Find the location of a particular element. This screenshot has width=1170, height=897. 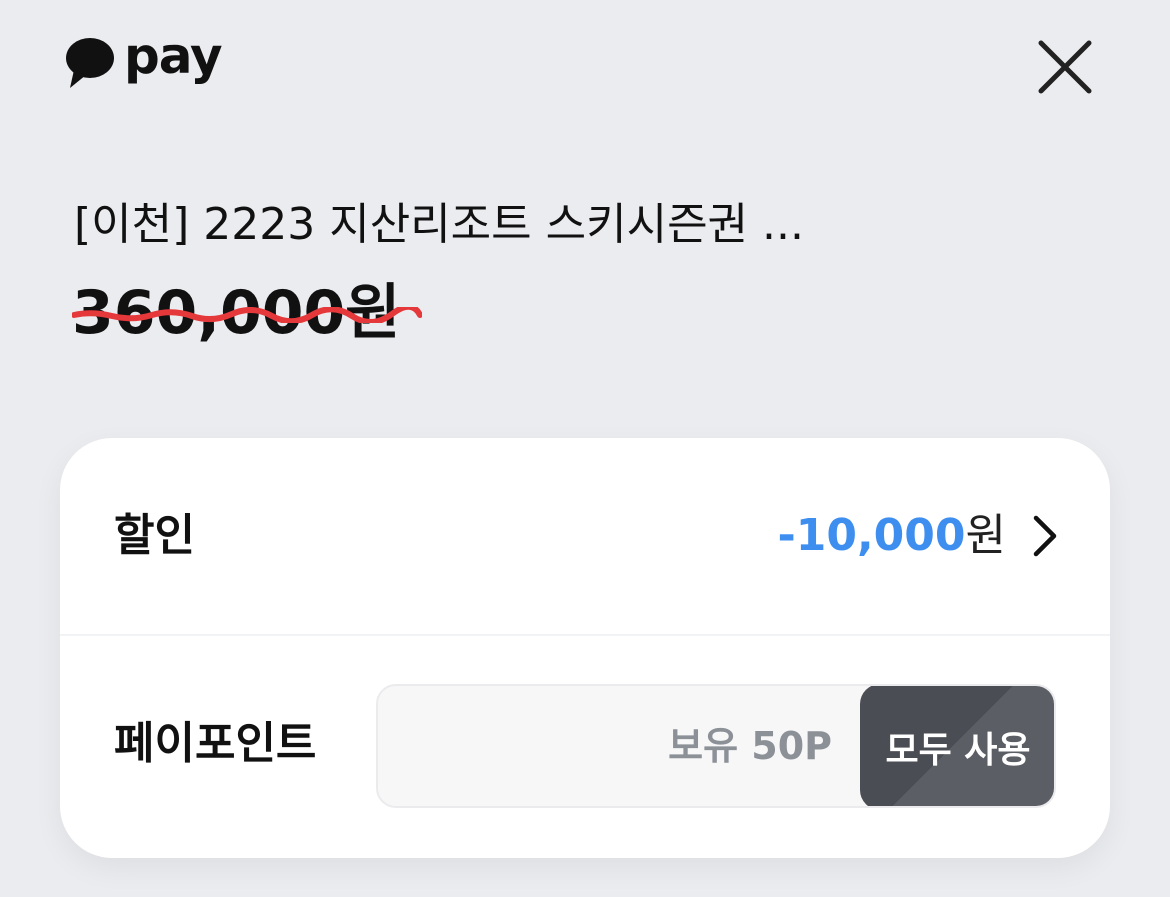

kakaopay-logo: pay is located at coordinates (143, 59).